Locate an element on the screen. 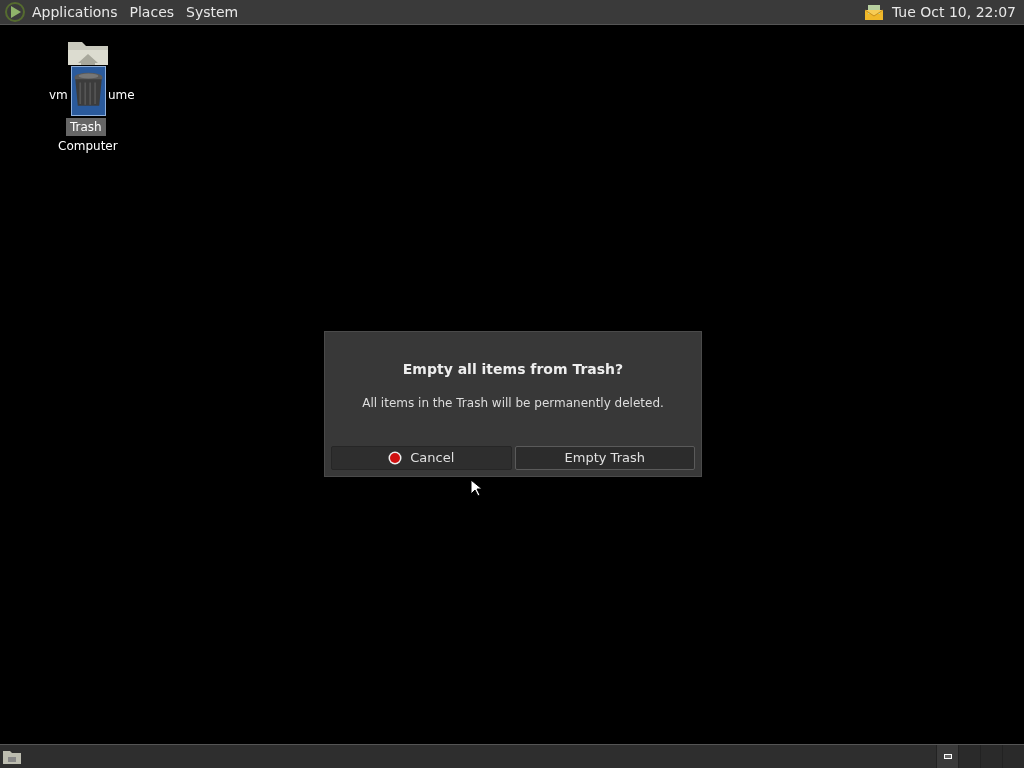 The width and height of the screenshot is (1024, 768). app-menu-logo-icon is located at coordinates (15, 12).